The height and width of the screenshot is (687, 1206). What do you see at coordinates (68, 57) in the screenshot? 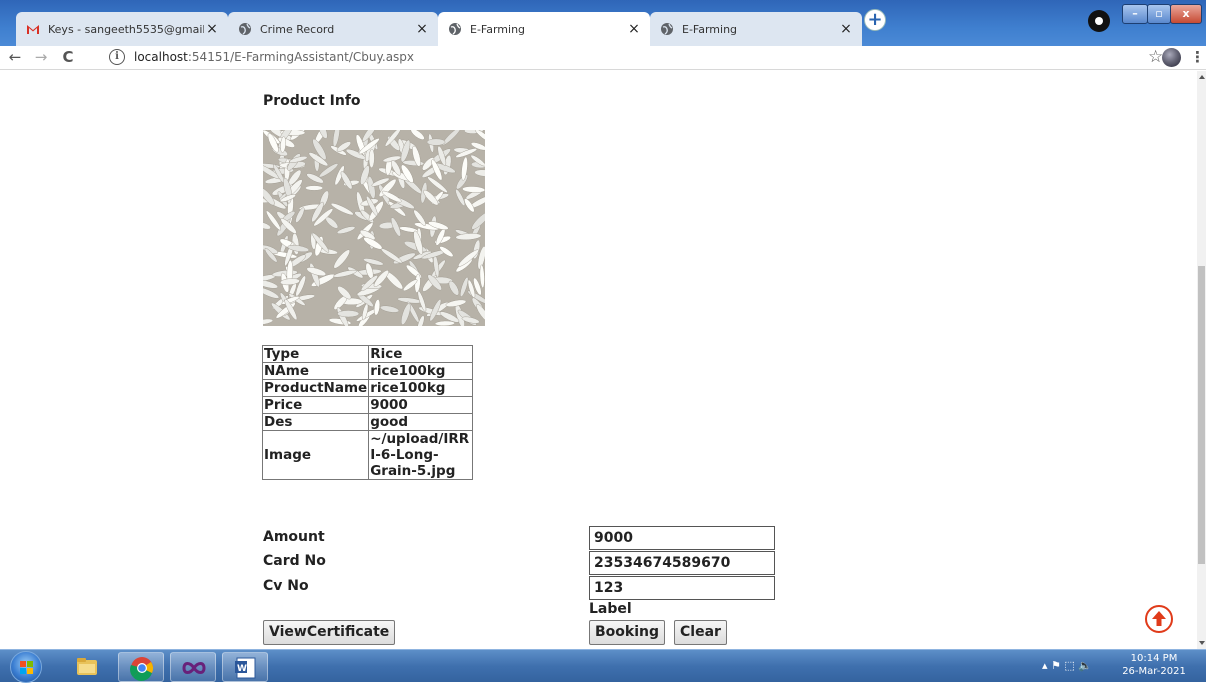
I see `reload-icon: C` at bounding box center [68, 57].